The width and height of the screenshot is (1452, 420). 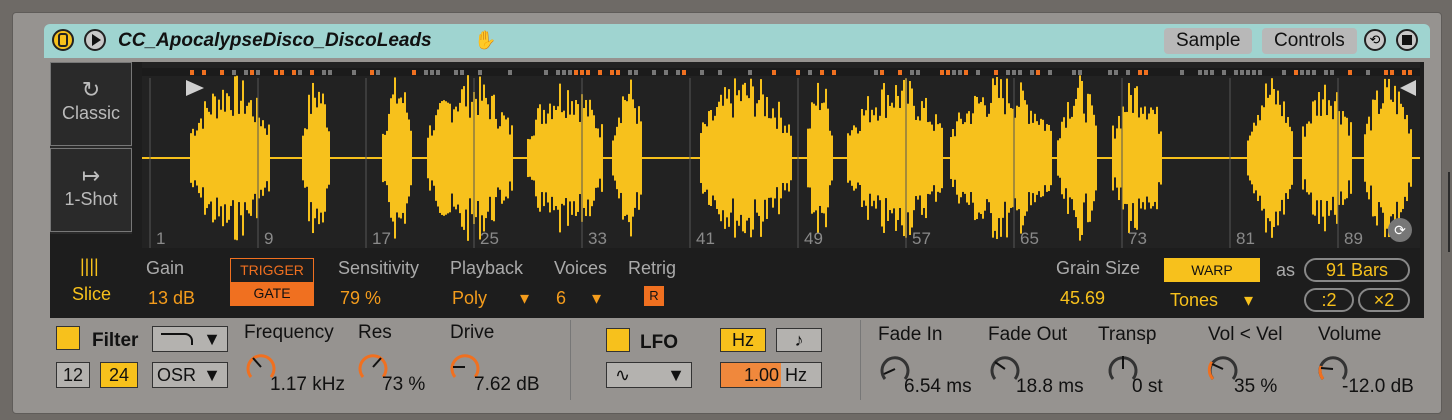 I want to click on bar-marker-label: 73, so click(x=1137, y=238).